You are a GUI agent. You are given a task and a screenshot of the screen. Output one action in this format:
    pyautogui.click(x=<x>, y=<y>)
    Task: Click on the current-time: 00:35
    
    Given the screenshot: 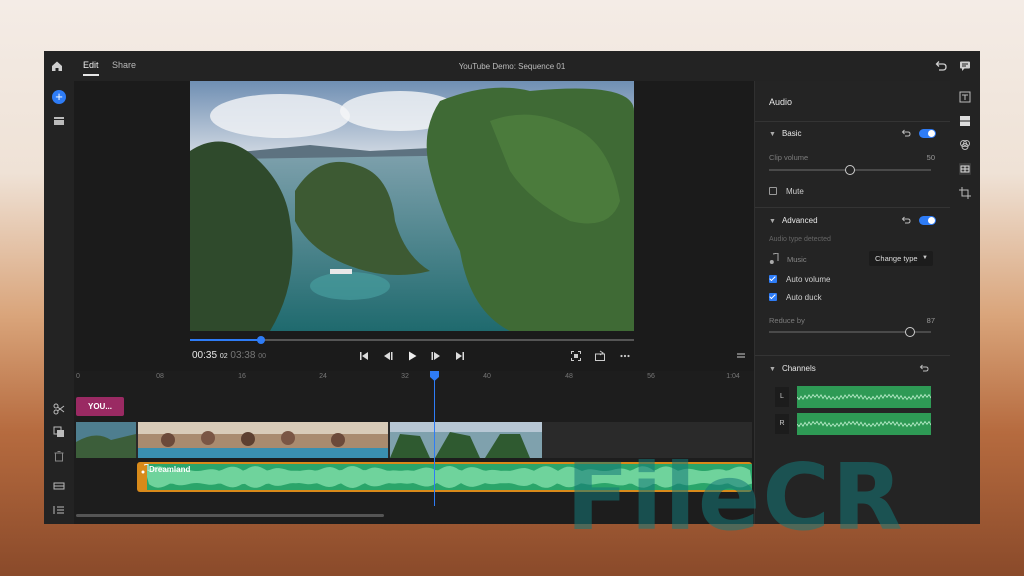 What is the action you would take?
    pyautogui.click(x=205, y=355)
    